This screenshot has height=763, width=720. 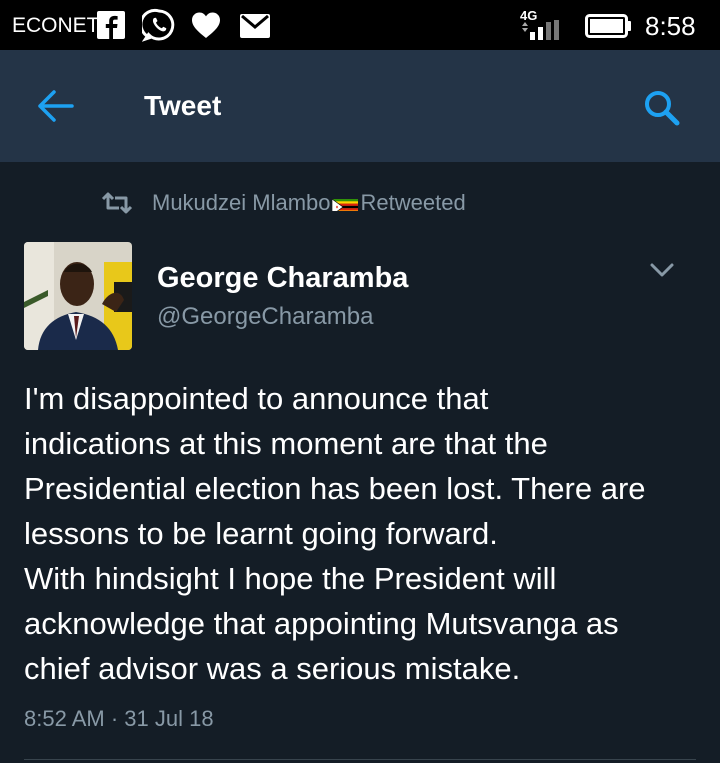 I want to click on search-icon, so click(x=662, y=108).